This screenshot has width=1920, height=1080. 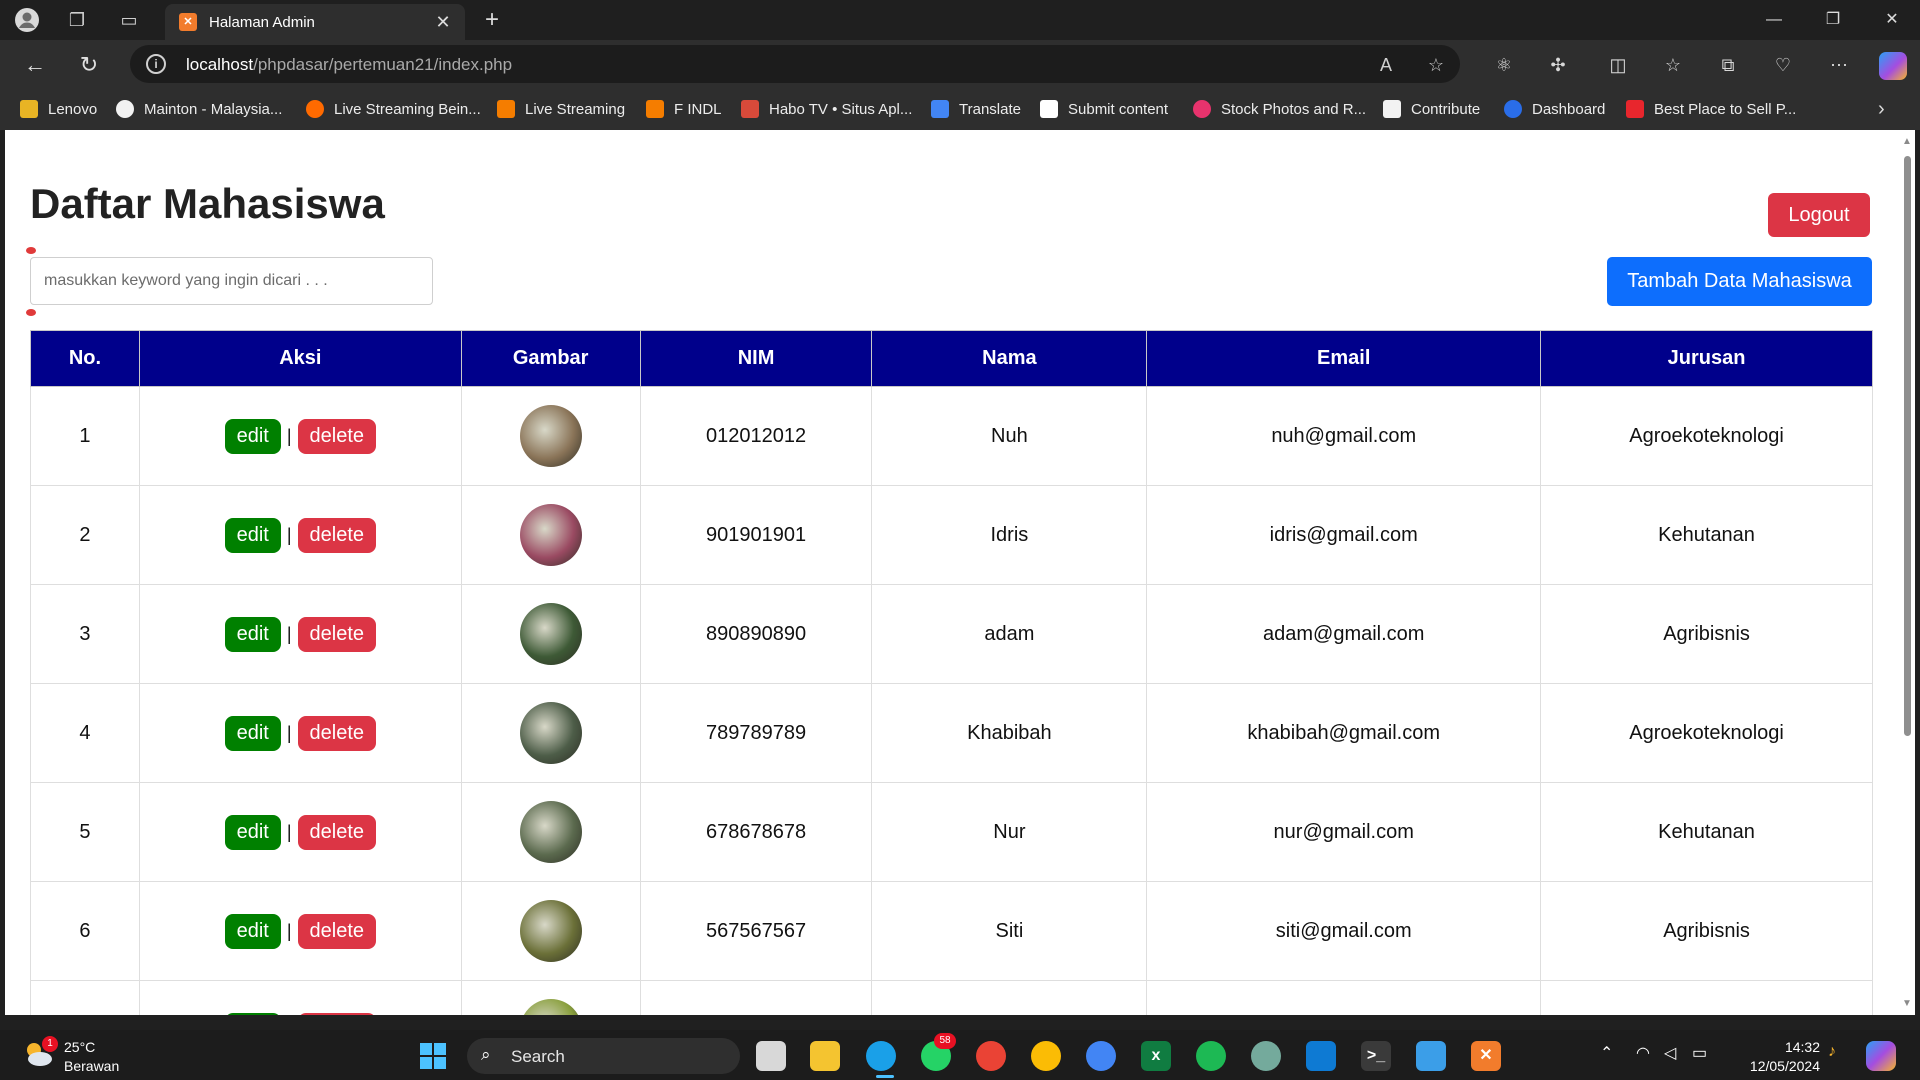 I want to click on column-header-no: No., so click(x=85, y=358).